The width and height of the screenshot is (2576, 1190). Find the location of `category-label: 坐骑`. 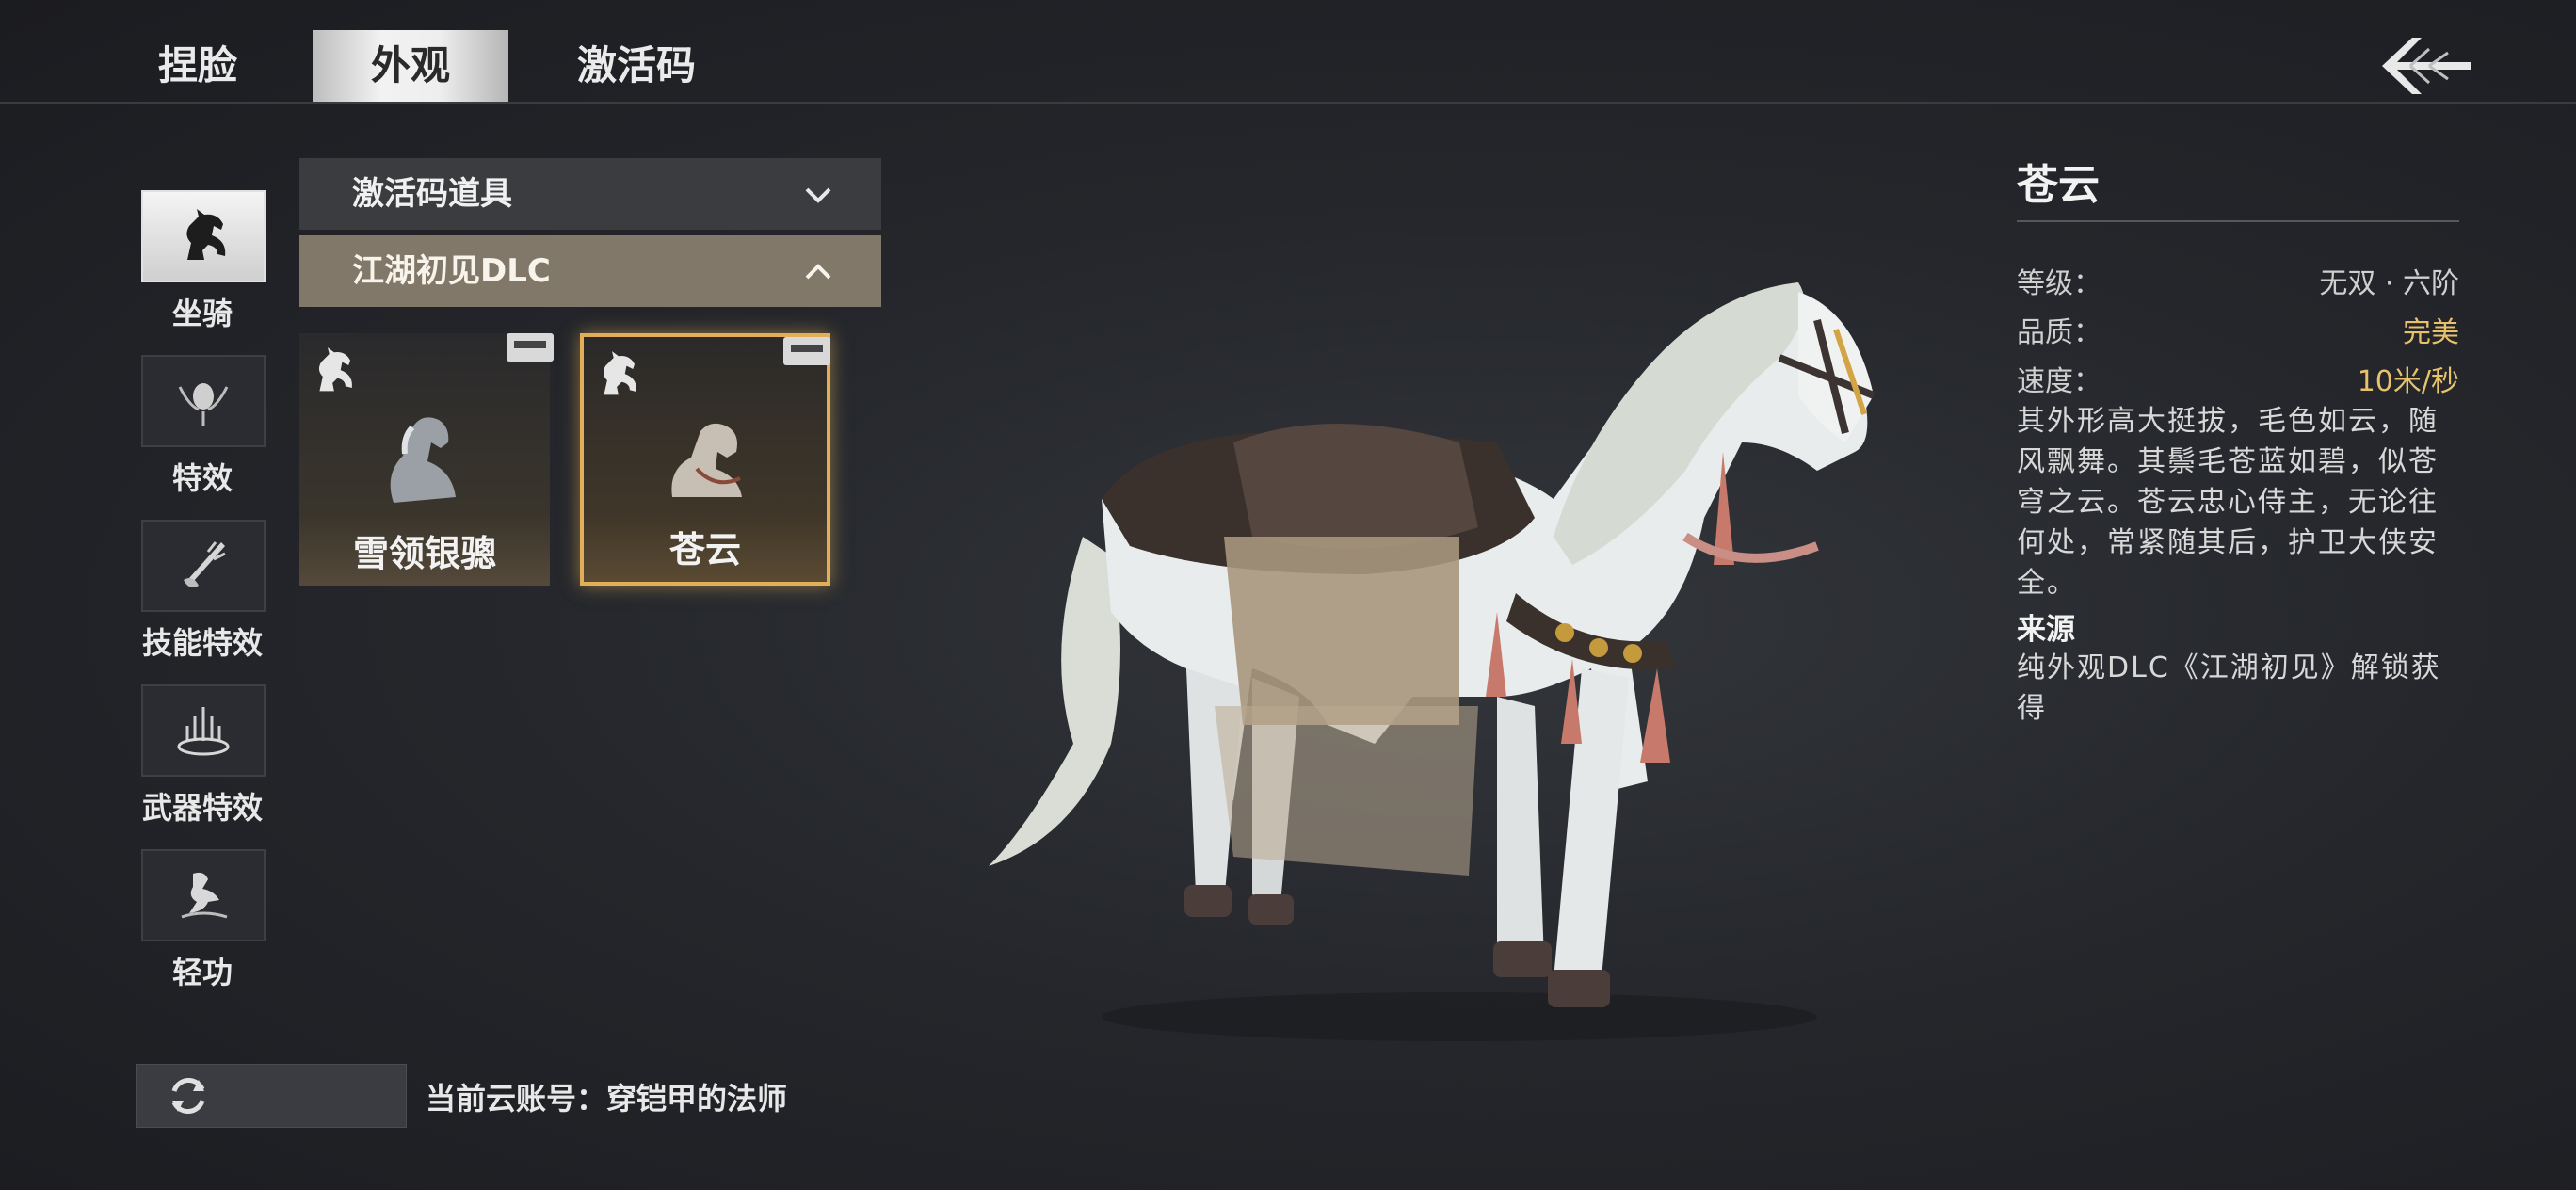

category-label: 坐骑 is located at coordinates (202, 313).